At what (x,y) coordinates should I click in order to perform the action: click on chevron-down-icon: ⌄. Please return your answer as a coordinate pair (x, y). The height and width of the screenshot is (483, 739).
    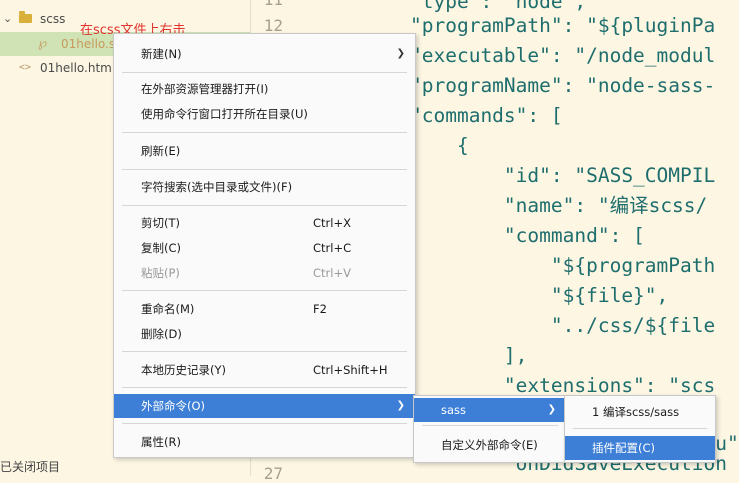
    Looking at the image, I should click on (7, 19).